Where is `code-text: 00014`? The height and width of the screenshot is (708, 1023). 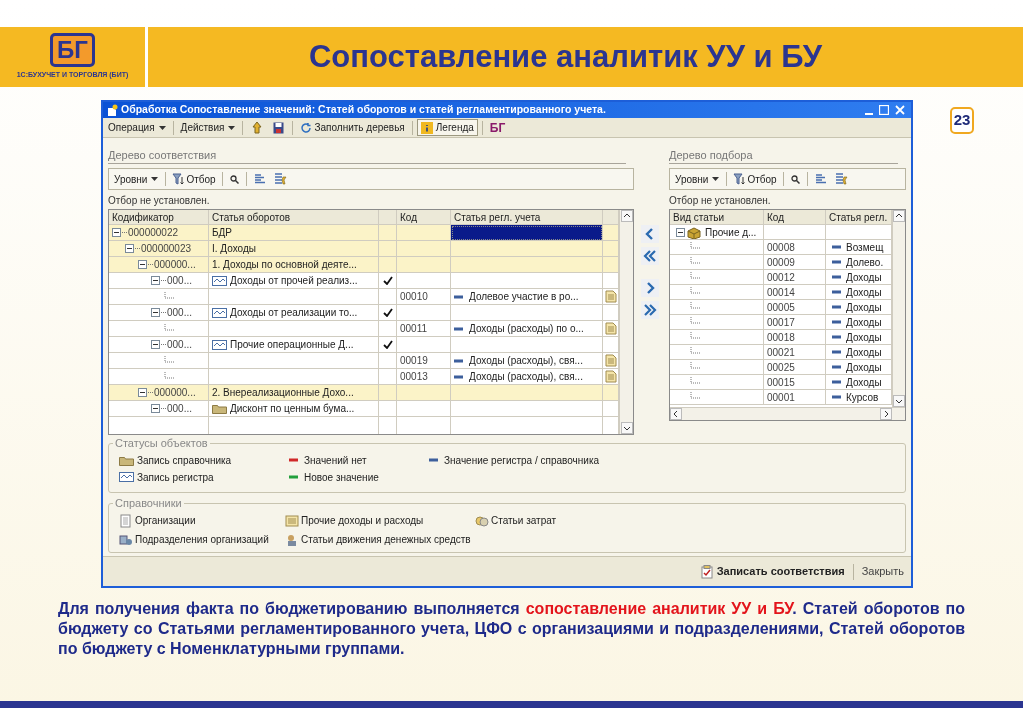 code-text: 00014 is located at coordinates (781, 292).